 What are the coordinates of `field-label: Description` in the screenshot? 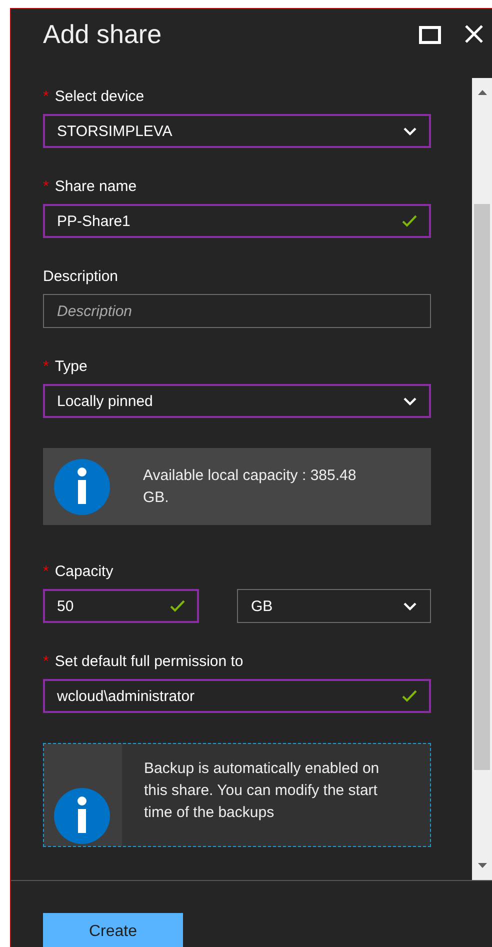 It's located at (80, 277).